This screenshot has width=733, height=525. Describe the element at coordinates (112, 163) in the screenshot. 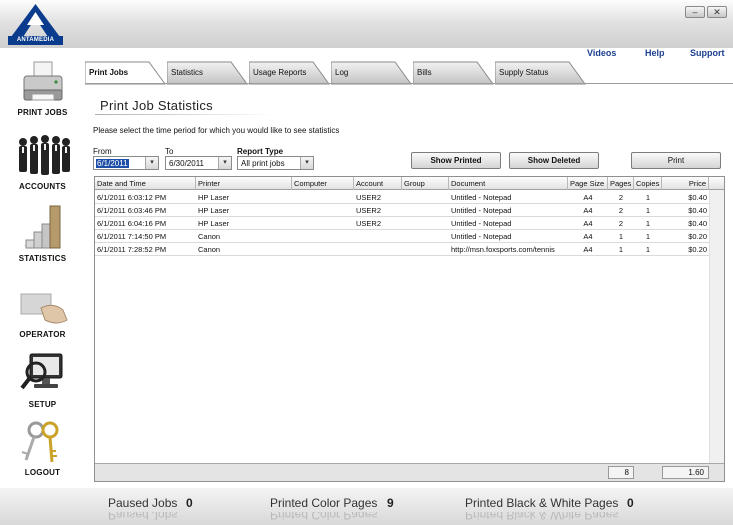

I see `from-date-value: 6/1/2011` at that location.